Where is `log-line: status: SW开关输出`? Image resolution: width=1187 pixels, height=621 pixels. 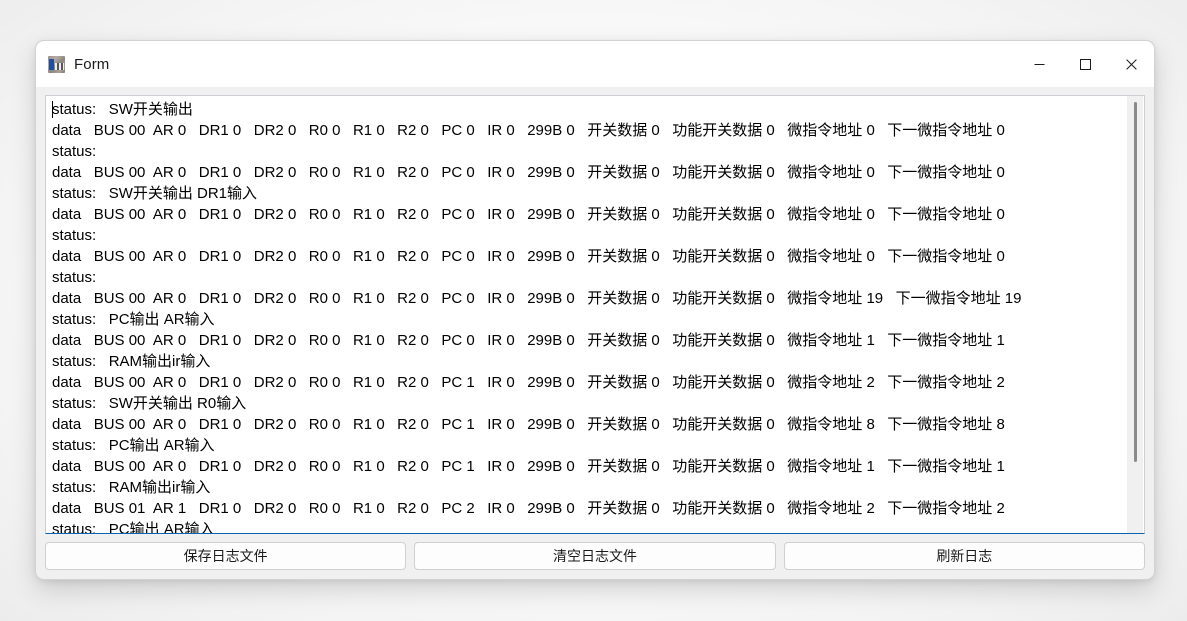
log-line: status: SW开关输出 is located at coordinates (122, 109).